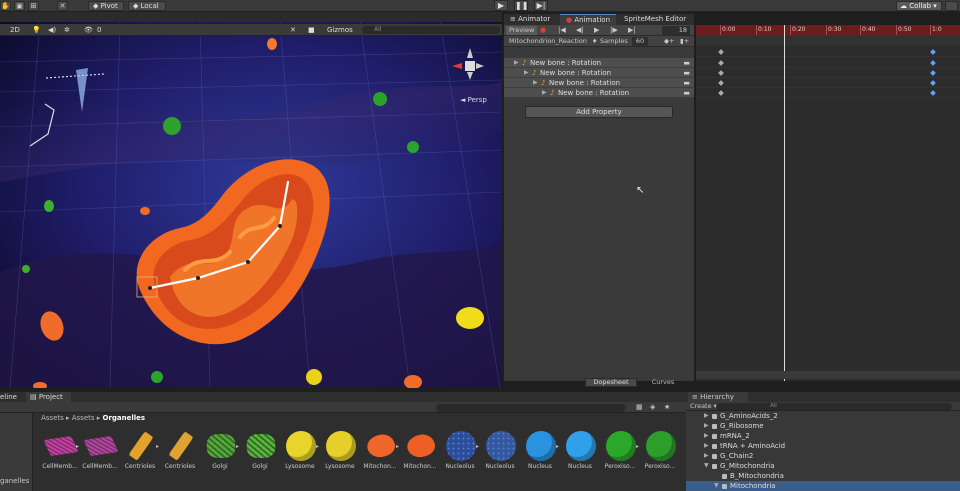  I want to click on add-property-button: Add Property, so click(599, 112).